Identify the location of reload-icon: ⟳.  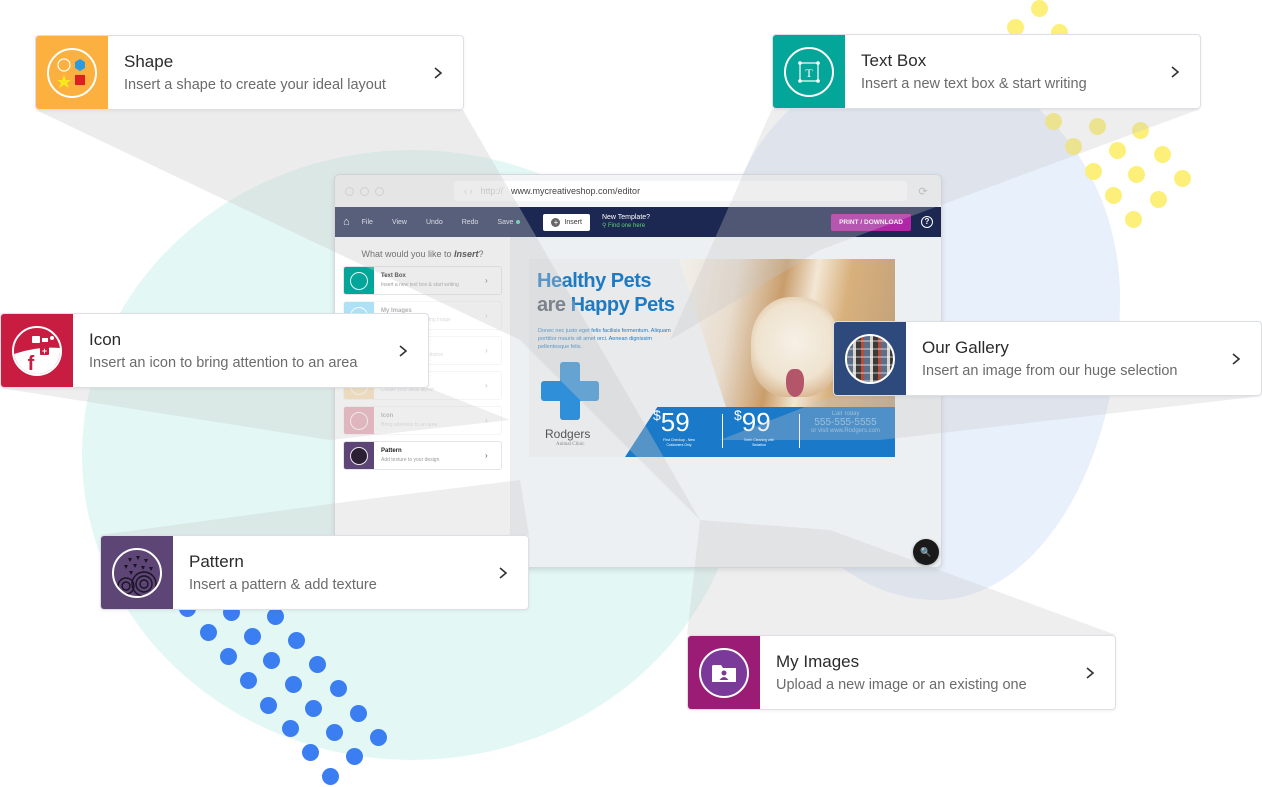
(923, 191).